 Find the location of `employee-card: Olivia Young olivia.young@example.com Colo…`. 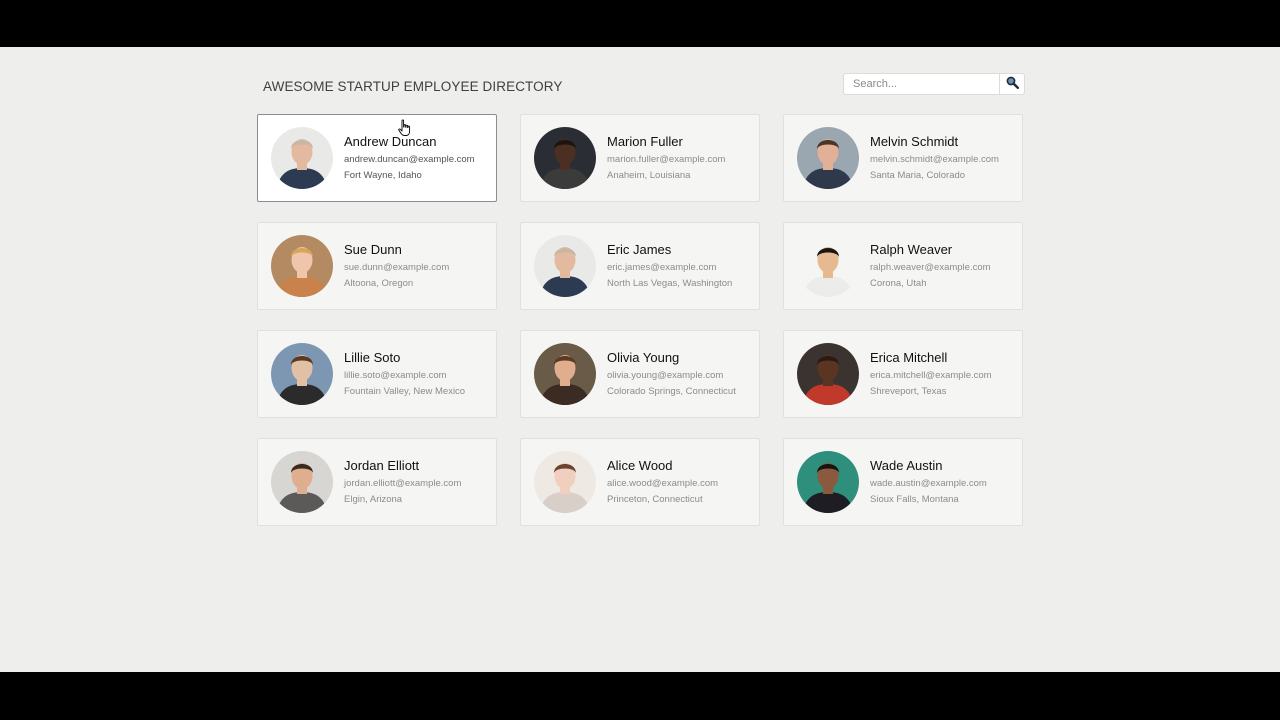

employee-card: Olivia Young olivia.young@example.com Colo… is located at coordinates (640, 374).